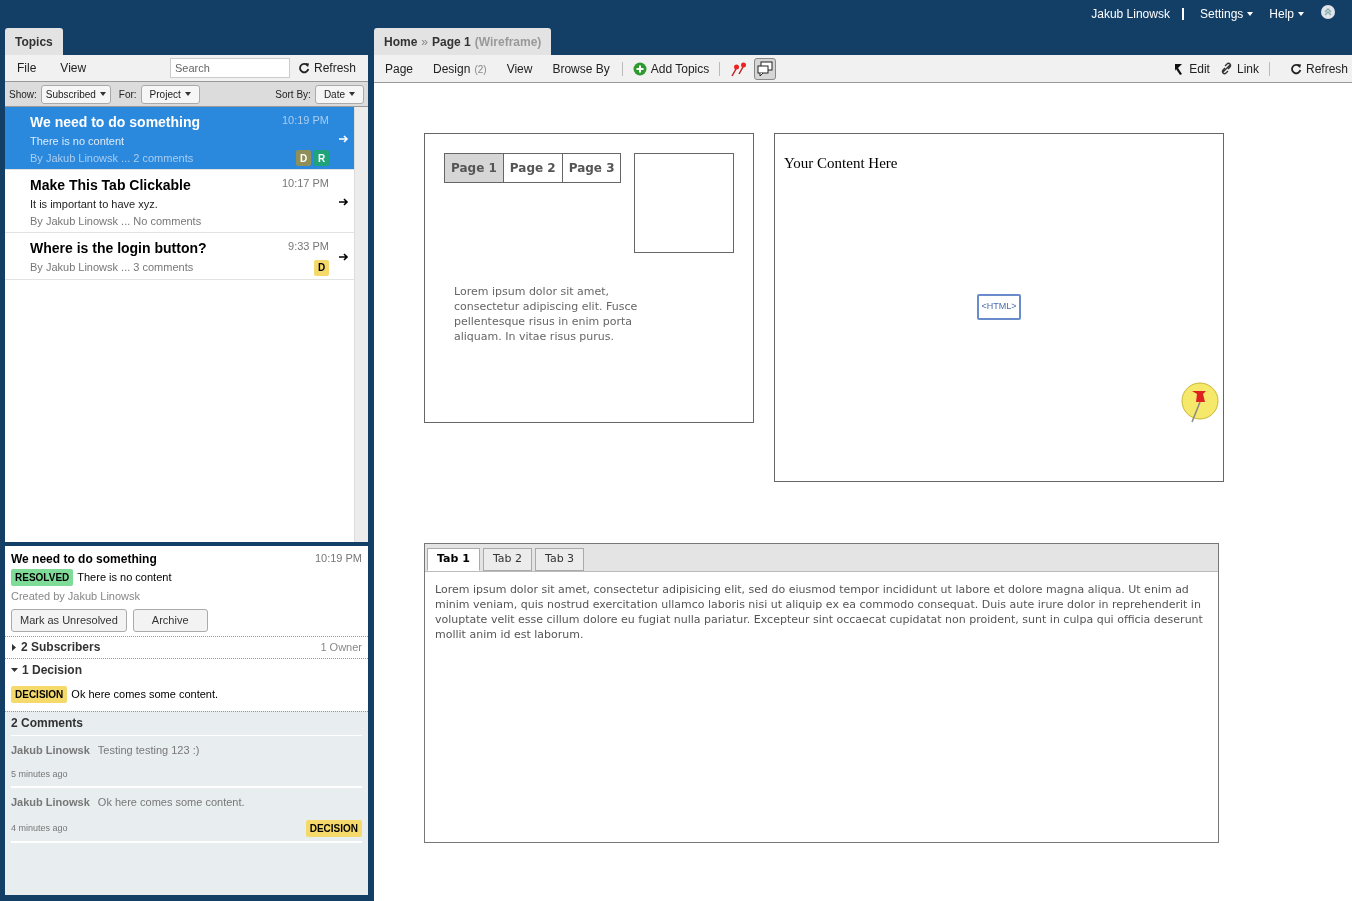 The image size is (1352, 901). Describe the element at coordinates (69, 620) in the screenshot. I see `action-button: Mark as Unresolved` at that location.